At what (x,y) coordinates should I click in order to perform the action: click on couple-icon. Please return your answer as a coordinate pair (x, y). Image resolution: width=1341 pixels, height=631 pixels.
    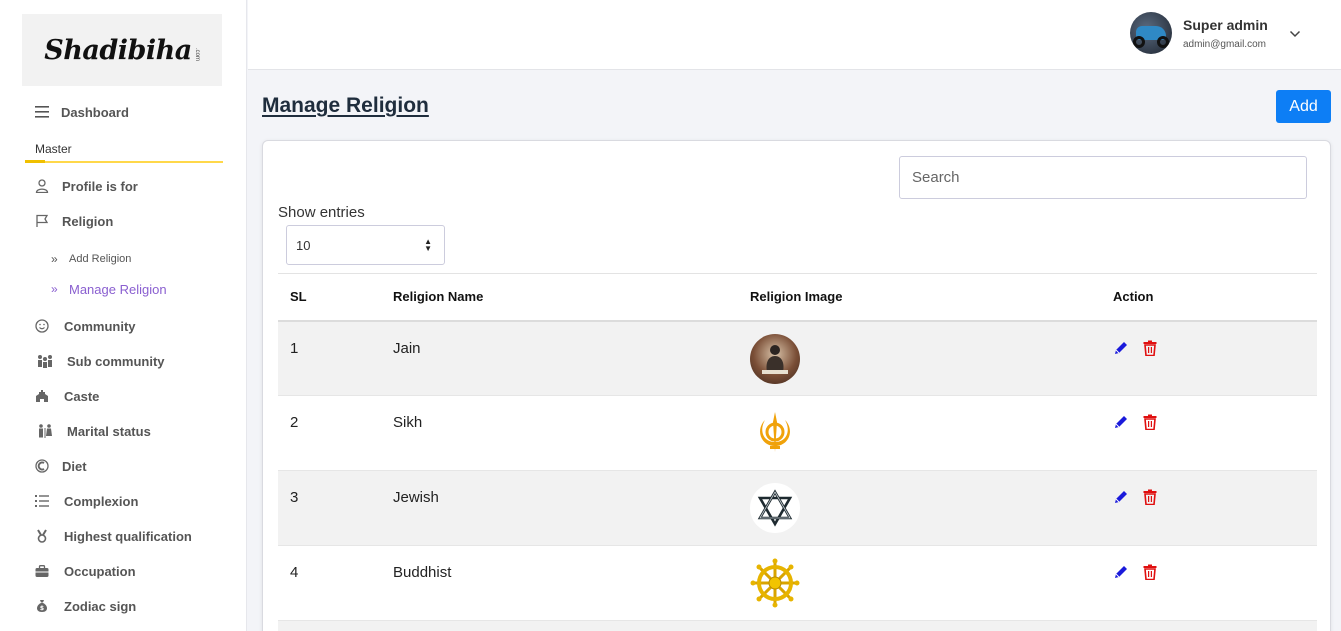
    Looking at the image, I should click on (45, 431).